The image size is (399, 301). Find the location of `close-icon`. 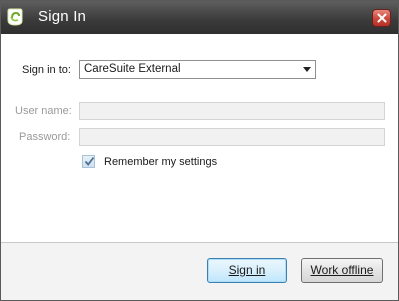

close-icon is located at coordinates (382, 18).